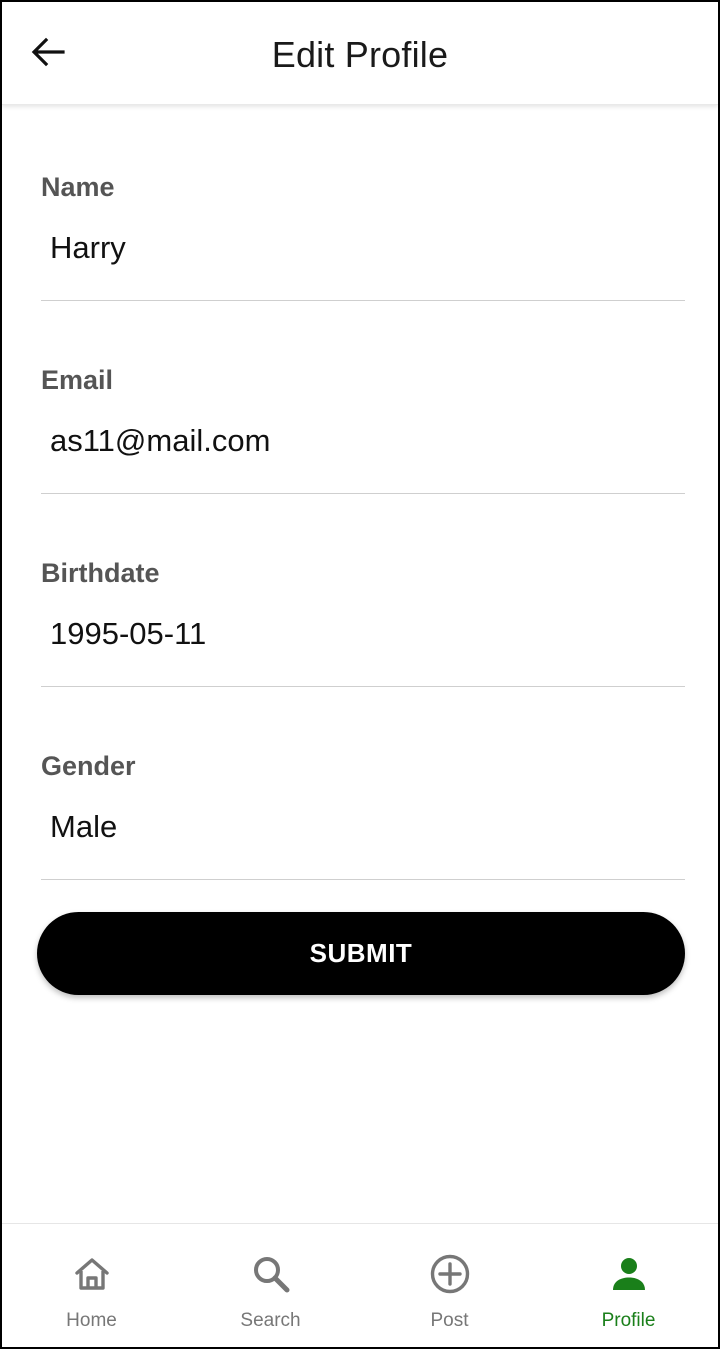  What do you see at coordinates (450, 1274) in the screenshot?
I see `add-circle-icon` at bounding box center [450, 1274].